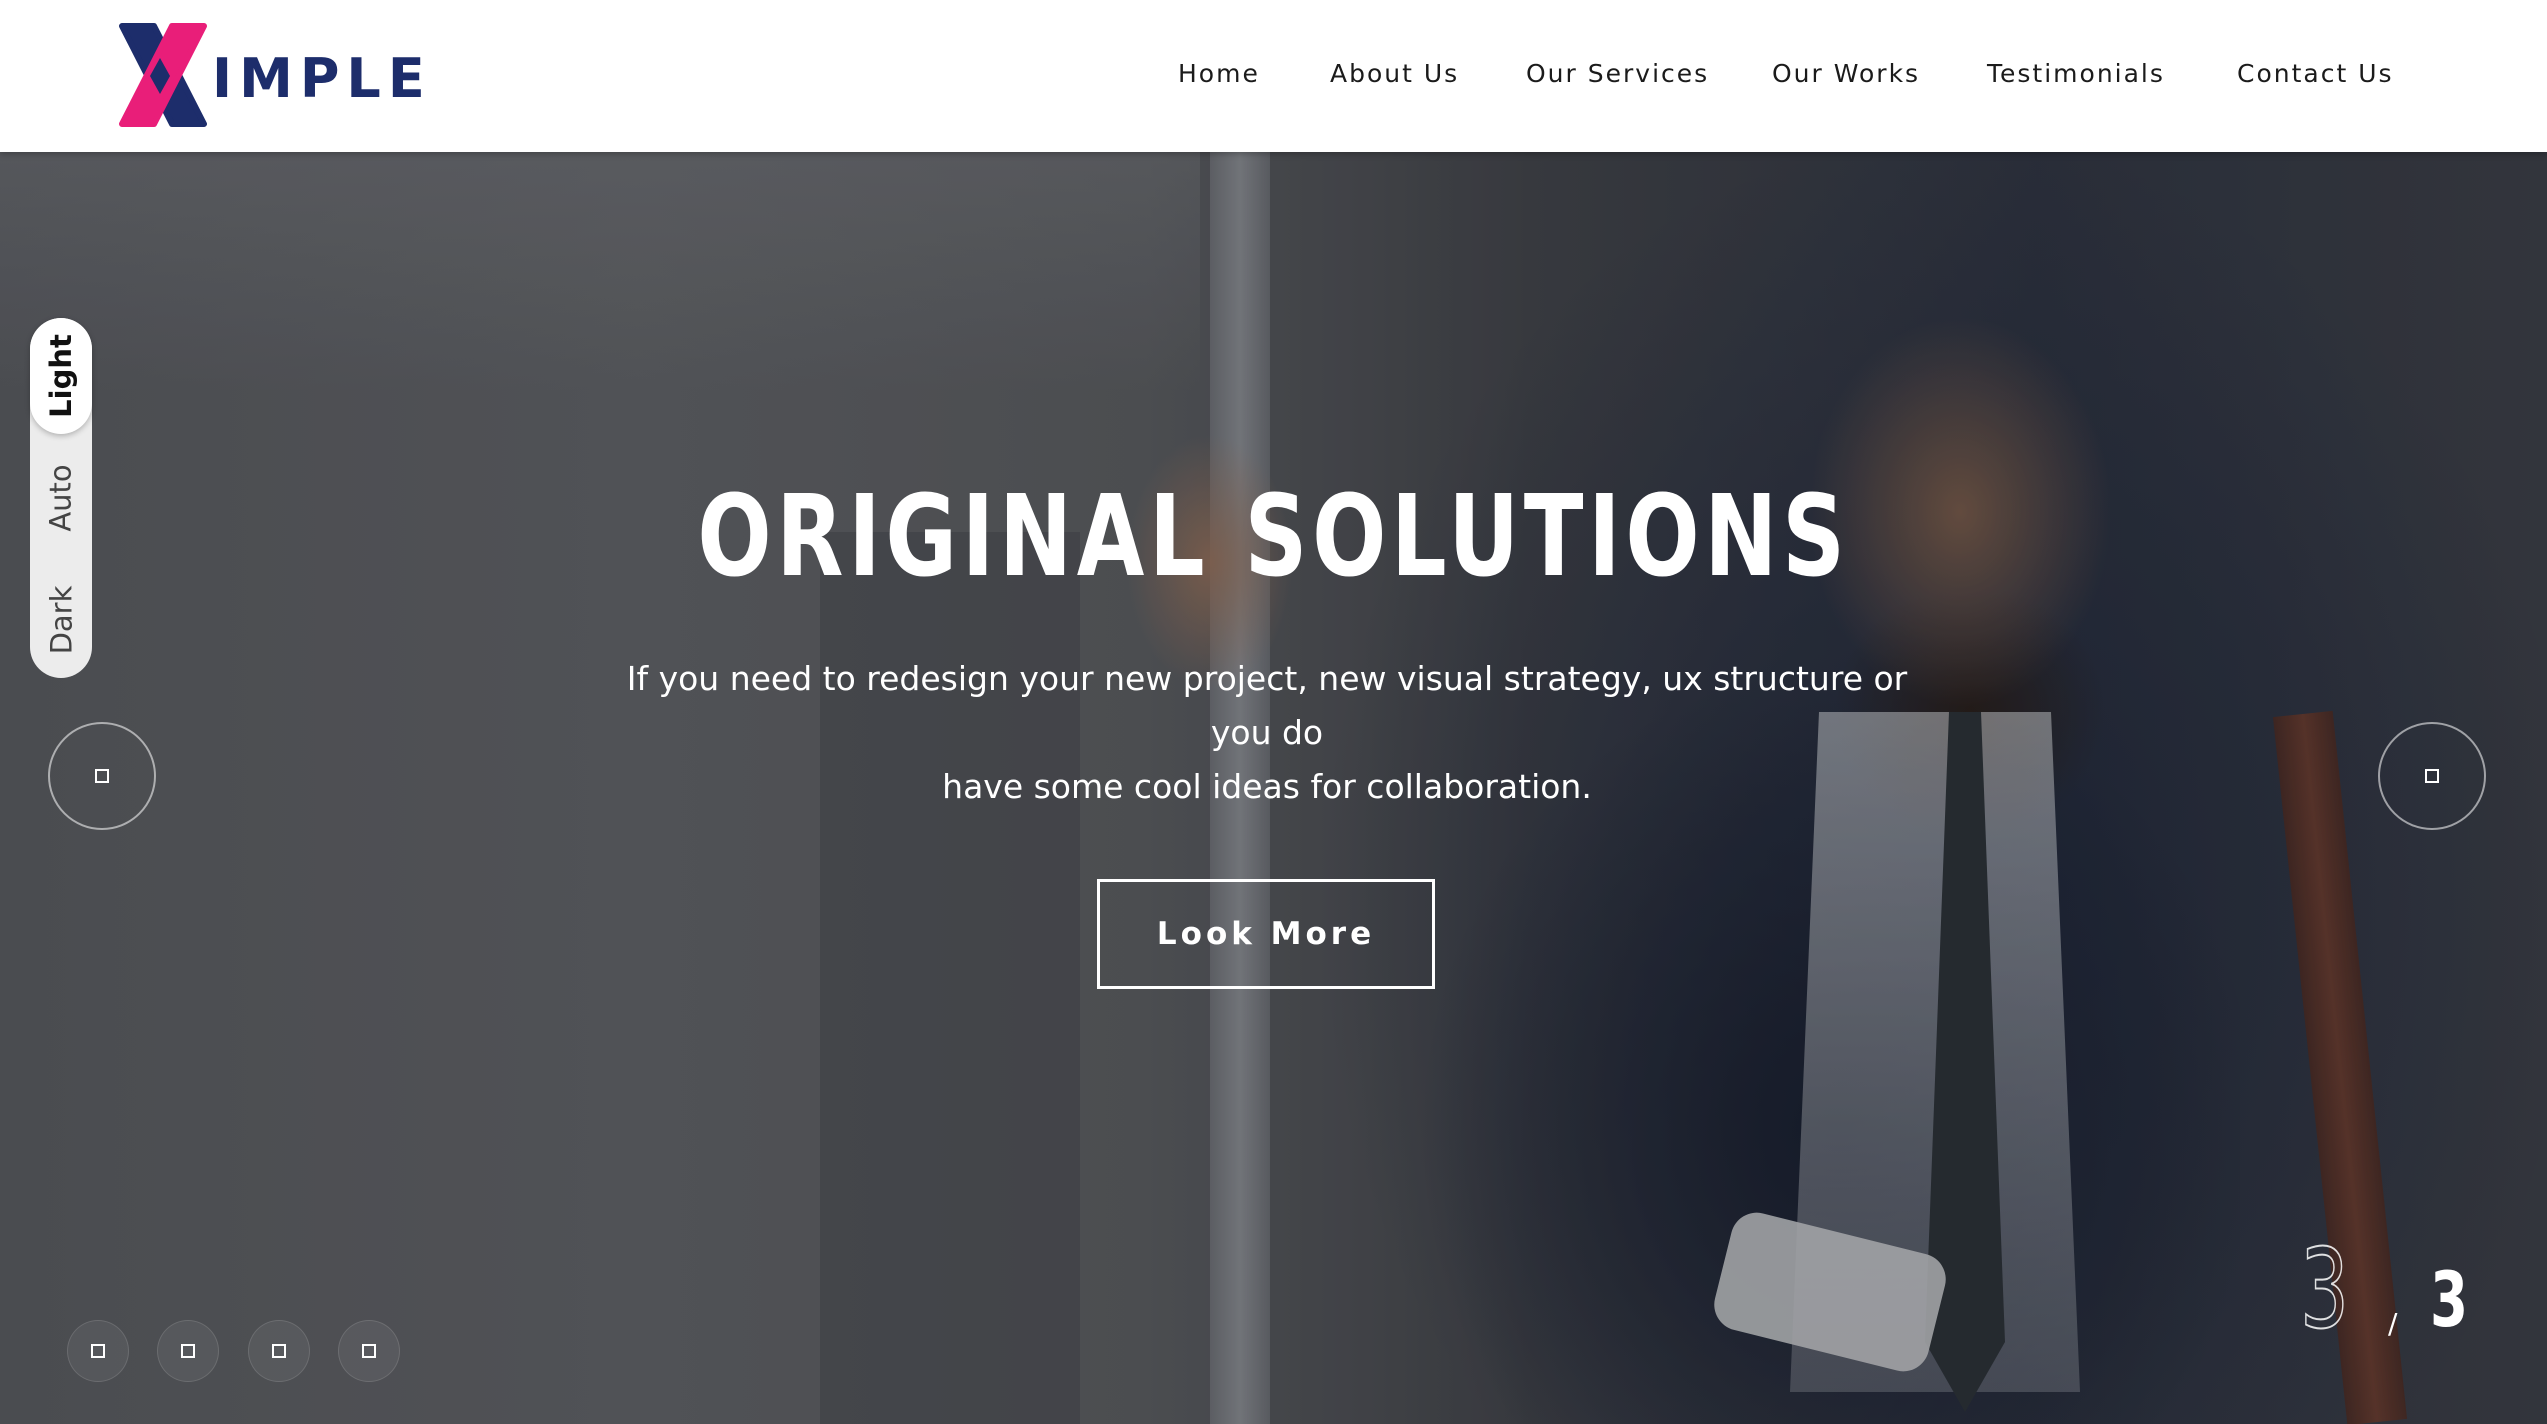  I want to click on arrow-right-icon, so click(2432, 776).